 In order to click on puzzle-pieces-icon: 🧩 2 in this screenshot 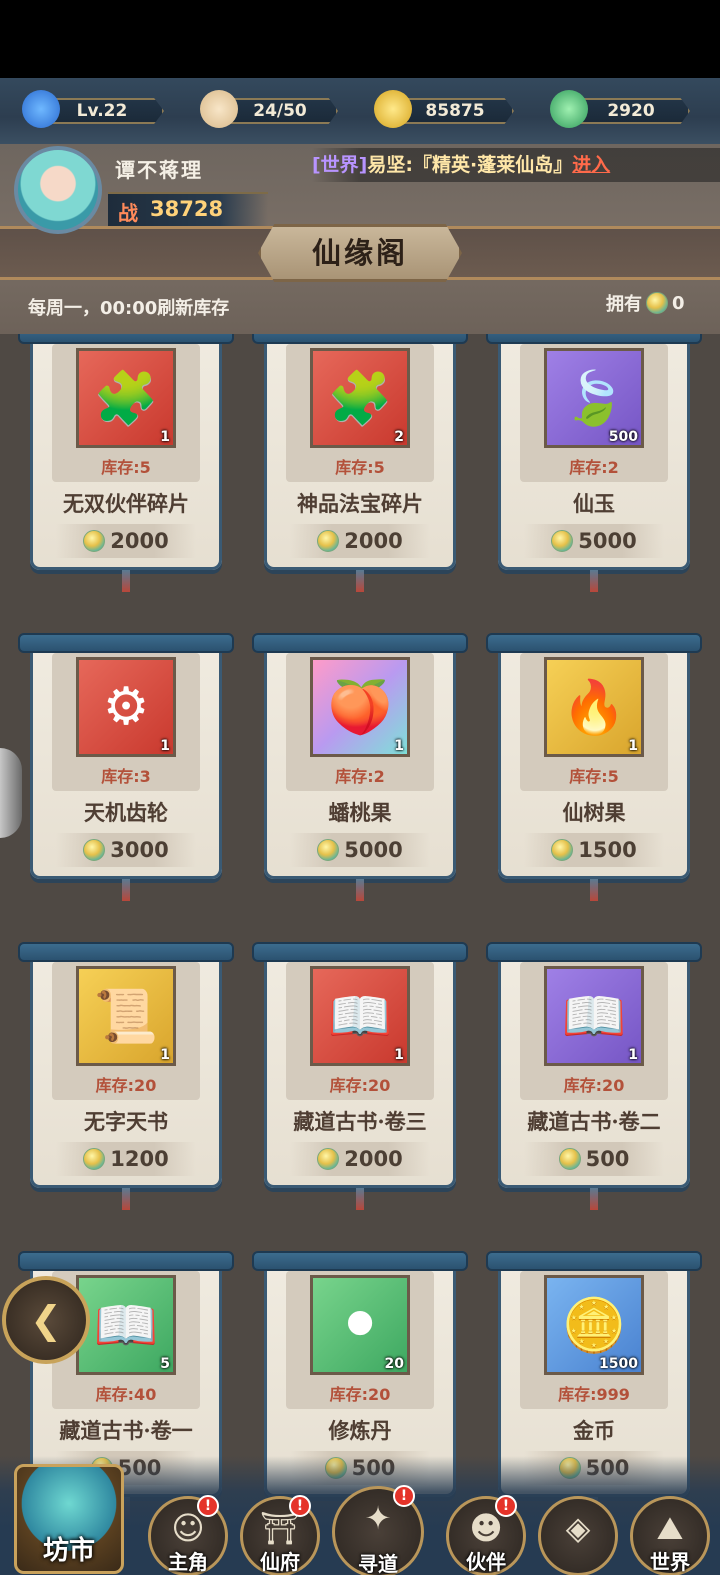, I will do `click(360, 398)`.